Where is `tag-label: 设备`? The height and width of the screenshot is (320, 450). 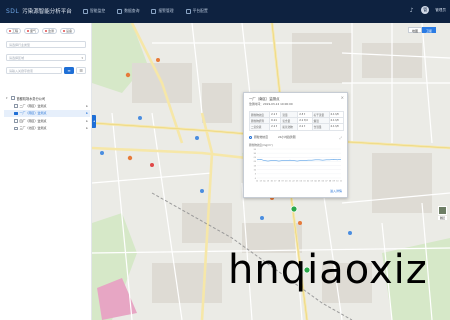
tag-label: 设备 is located at coordinates (69, 31).